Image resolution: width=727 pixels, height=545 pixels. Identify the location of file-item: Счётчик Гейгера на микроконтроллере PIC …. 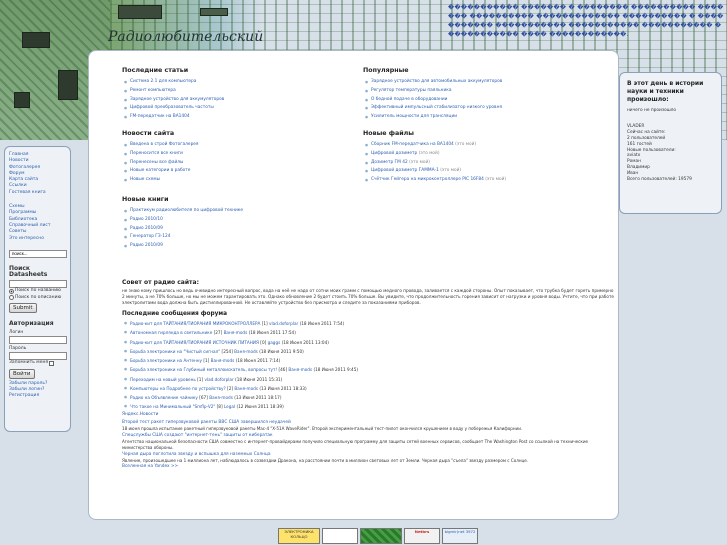
(483, 180).